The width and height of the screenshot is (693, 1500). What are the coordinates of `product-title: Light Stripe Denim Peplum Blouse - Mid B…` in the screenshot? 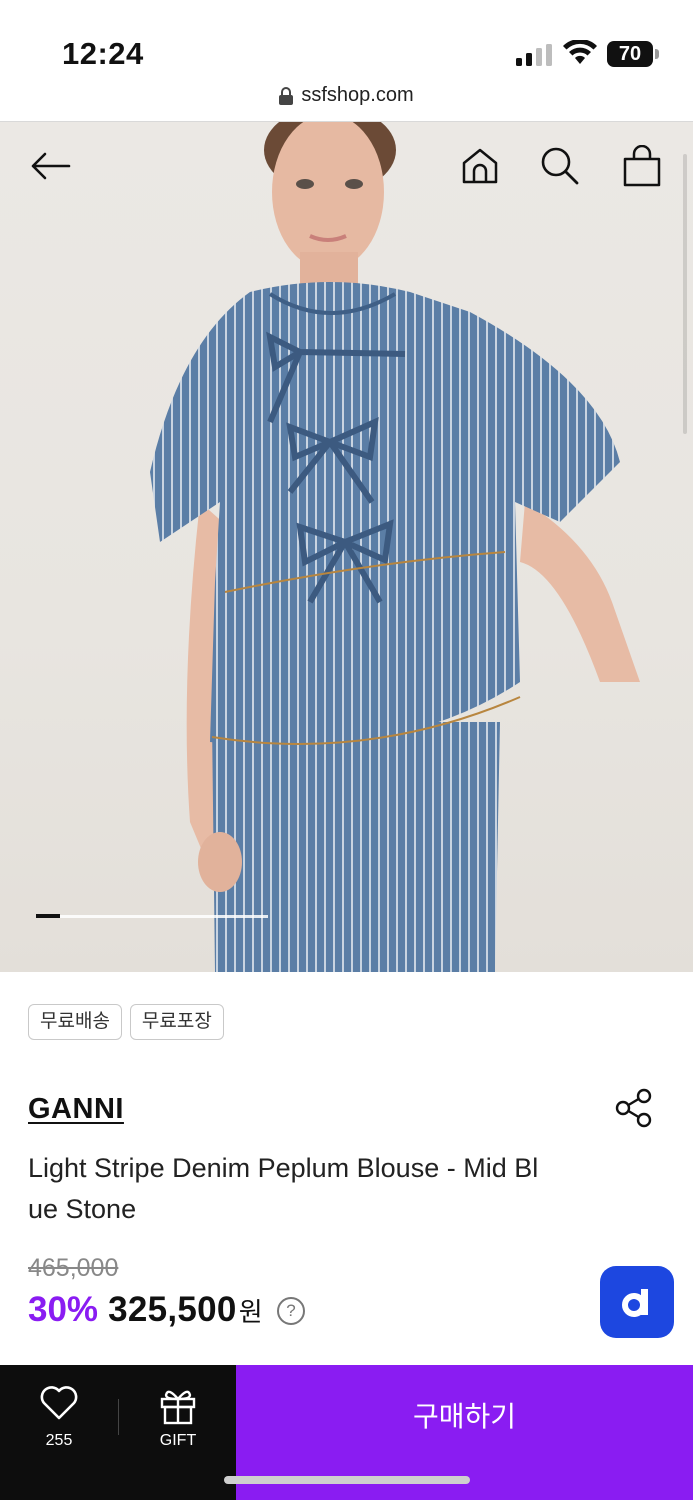 It's located at (283, 1188).